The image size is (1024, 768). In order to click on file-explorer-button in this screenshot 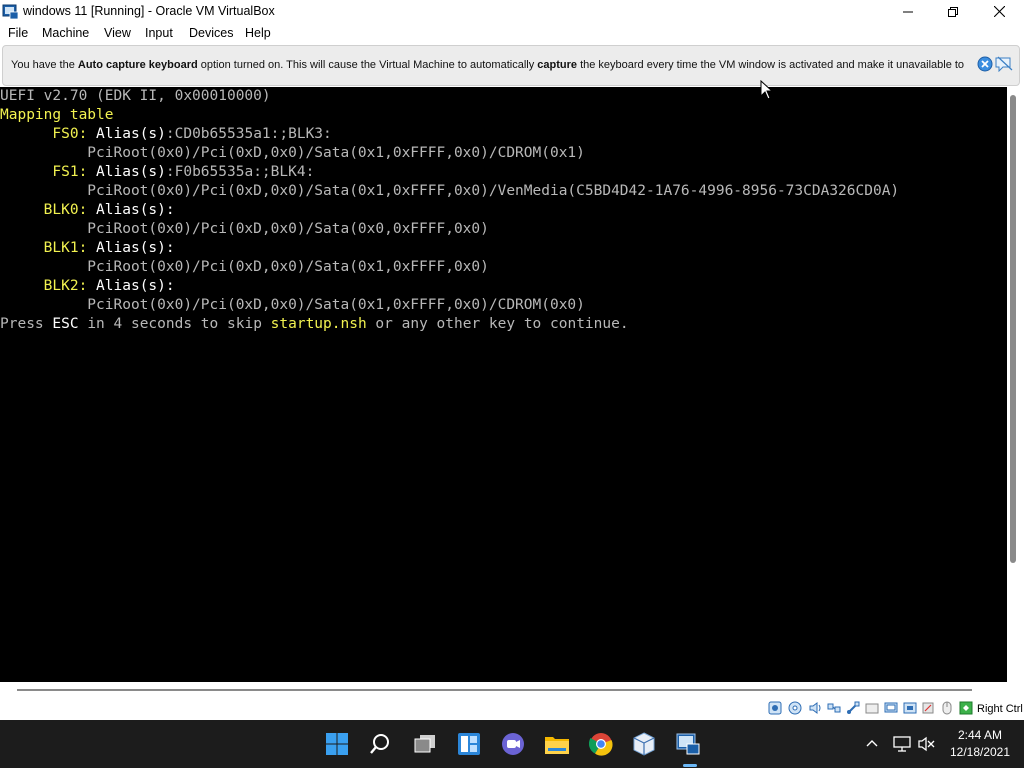, I will do `click(557, 744)`.